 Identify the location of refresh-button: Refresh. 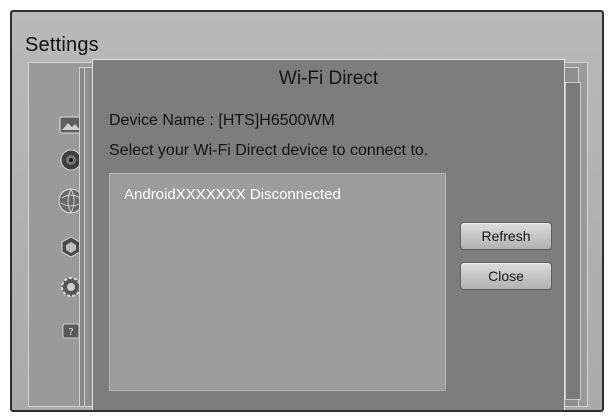
(506, 236).